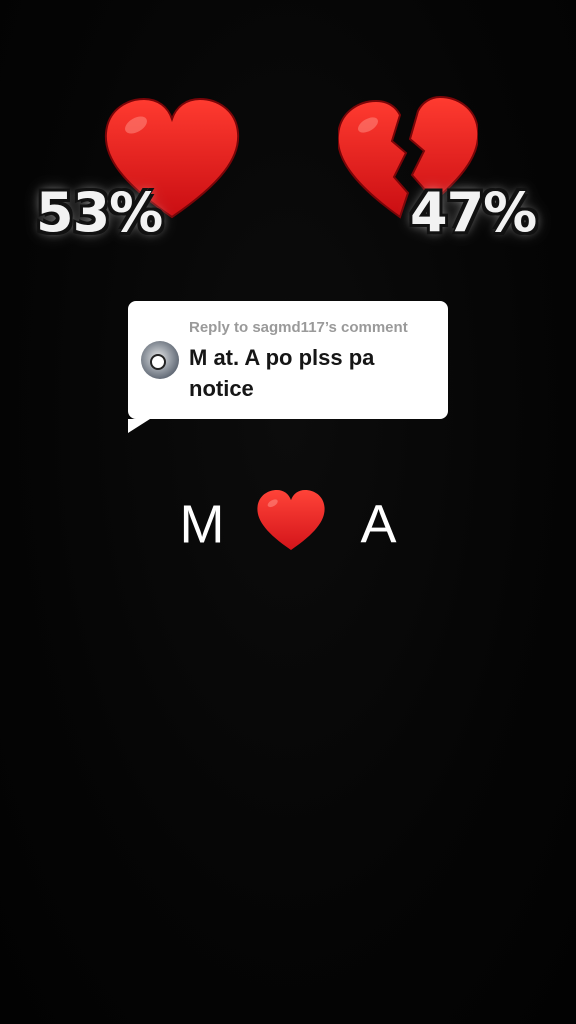  I want to click on reply-to-label: Reply to sagmd117’s comment, so click(298, 327).